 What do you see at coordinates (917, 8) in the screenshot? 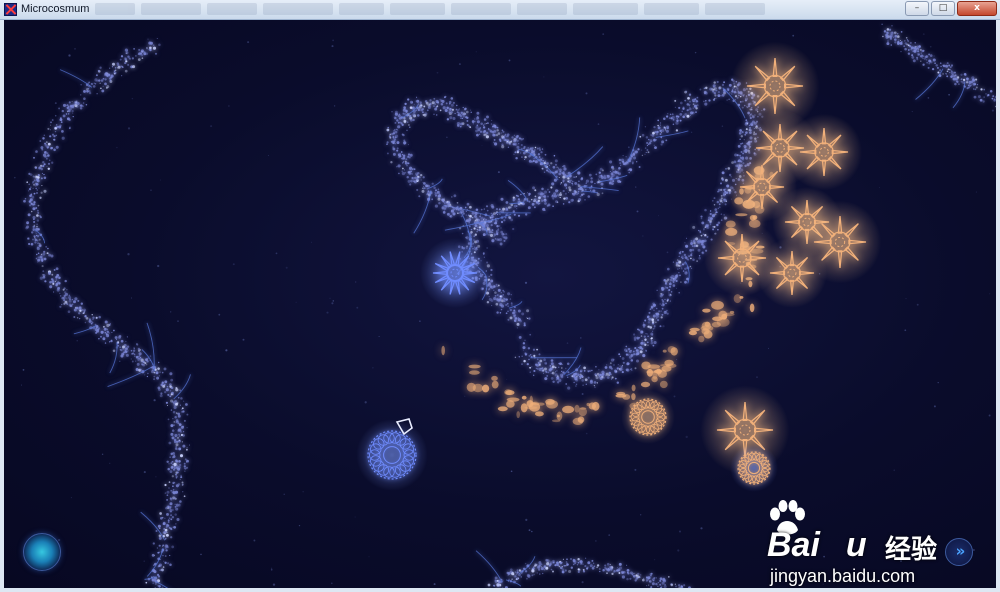
I see `minimize-button: –` at bounding box center [917, 8].